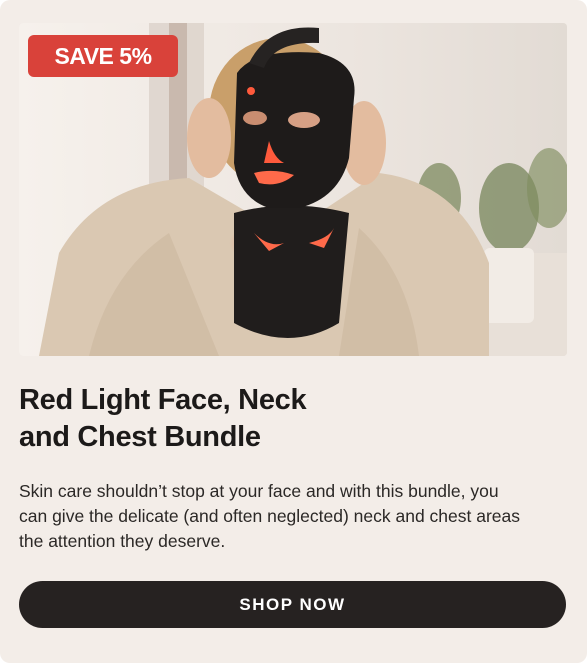 The height and width of the screenshot is (663, 587). Describe the element at coordinates (229, 419) in the screenshot. I see `product-title: Red Light Face, Neck and Chest Bundle` at that location.